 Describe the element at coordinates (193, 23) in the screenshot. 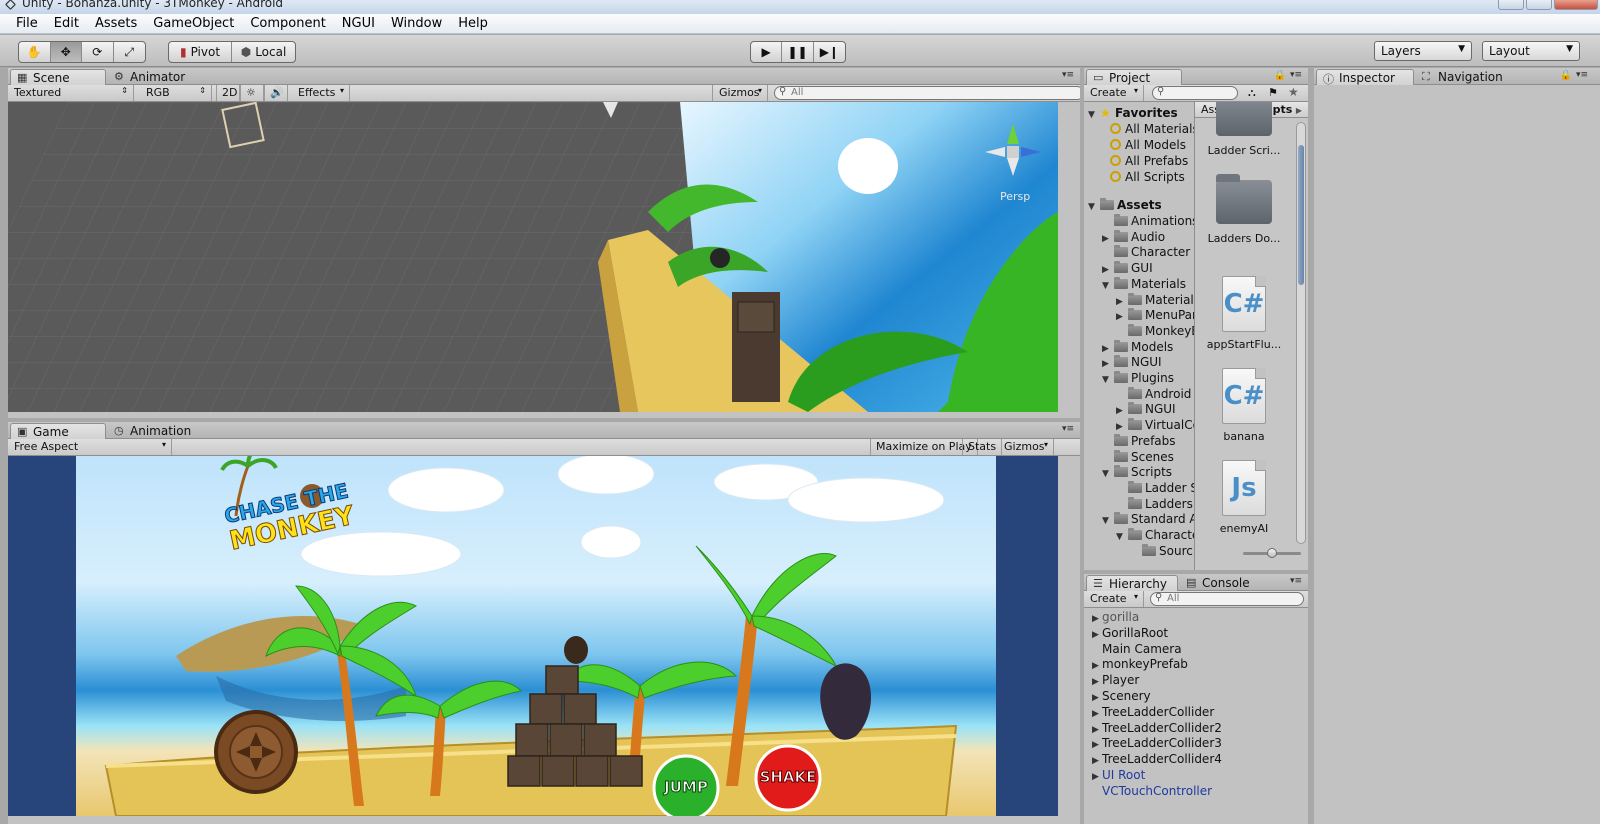

I see `menu-gameobject: GameObject` at that location.